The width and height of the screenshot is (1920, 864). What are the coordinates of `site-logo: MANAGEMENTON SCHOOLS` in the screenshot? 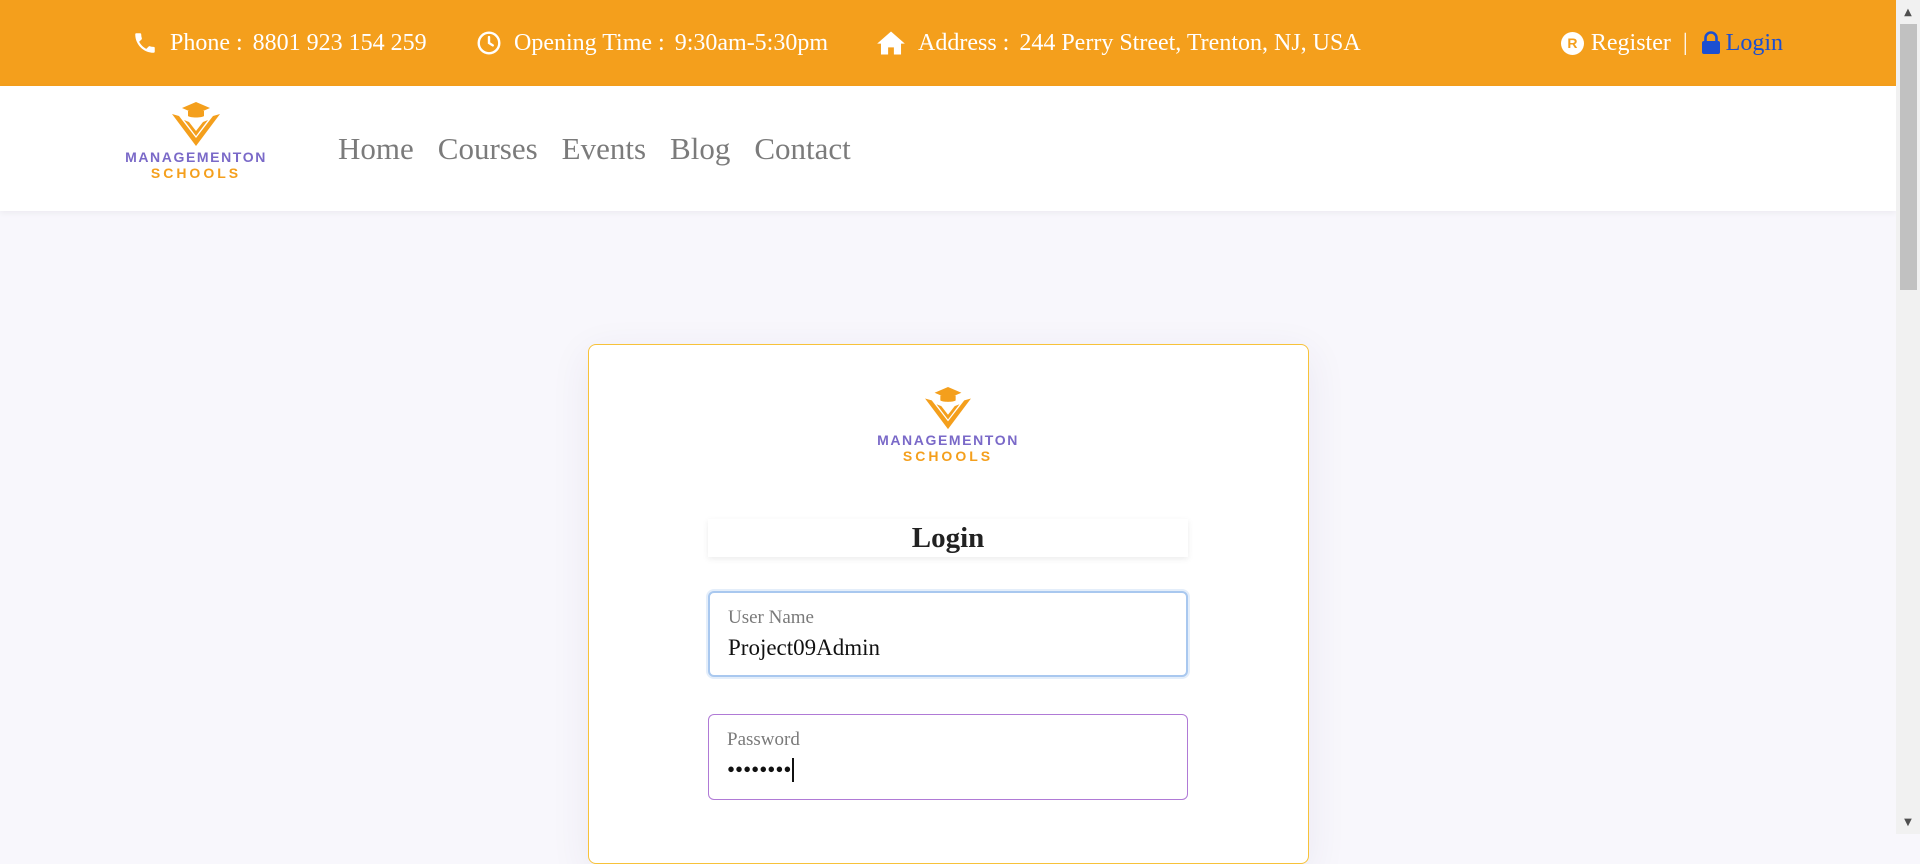 It's located at (196, 141).